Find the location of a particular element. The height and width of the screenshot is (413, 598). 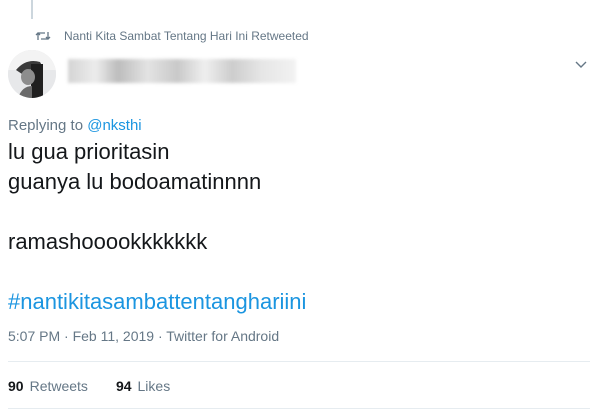

thread-line is located at coordinates (32, 9).